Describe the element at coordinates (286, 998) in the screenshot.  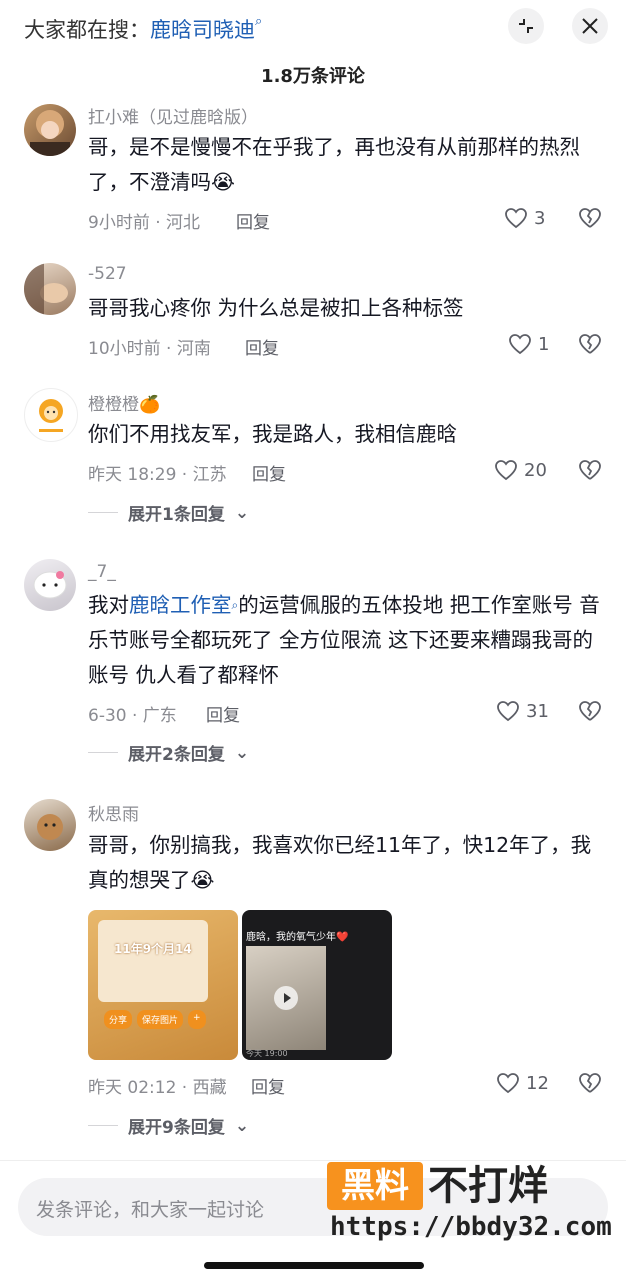
I see `play-icon` at that location.